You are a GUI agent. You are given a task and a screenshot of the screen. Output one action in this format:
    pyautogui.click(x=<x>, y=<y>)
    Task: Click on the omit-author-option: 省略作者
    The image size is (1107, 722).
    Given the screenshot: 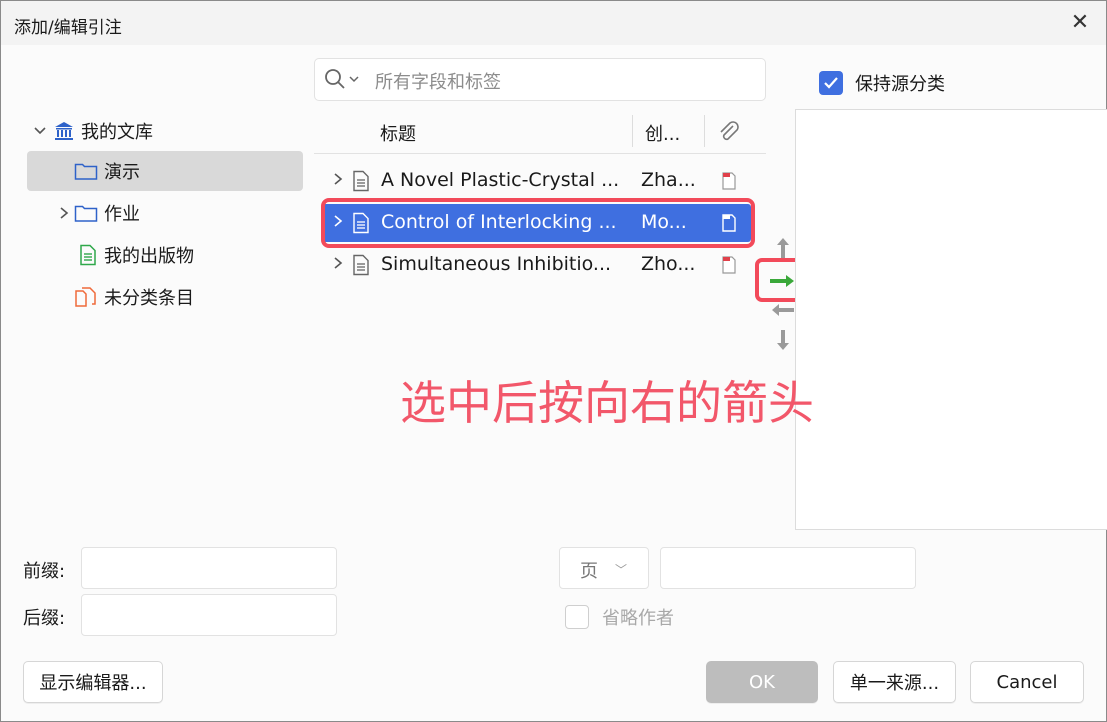 What is the action you would take?
    pyautogui.click(x=619, y=617)
    